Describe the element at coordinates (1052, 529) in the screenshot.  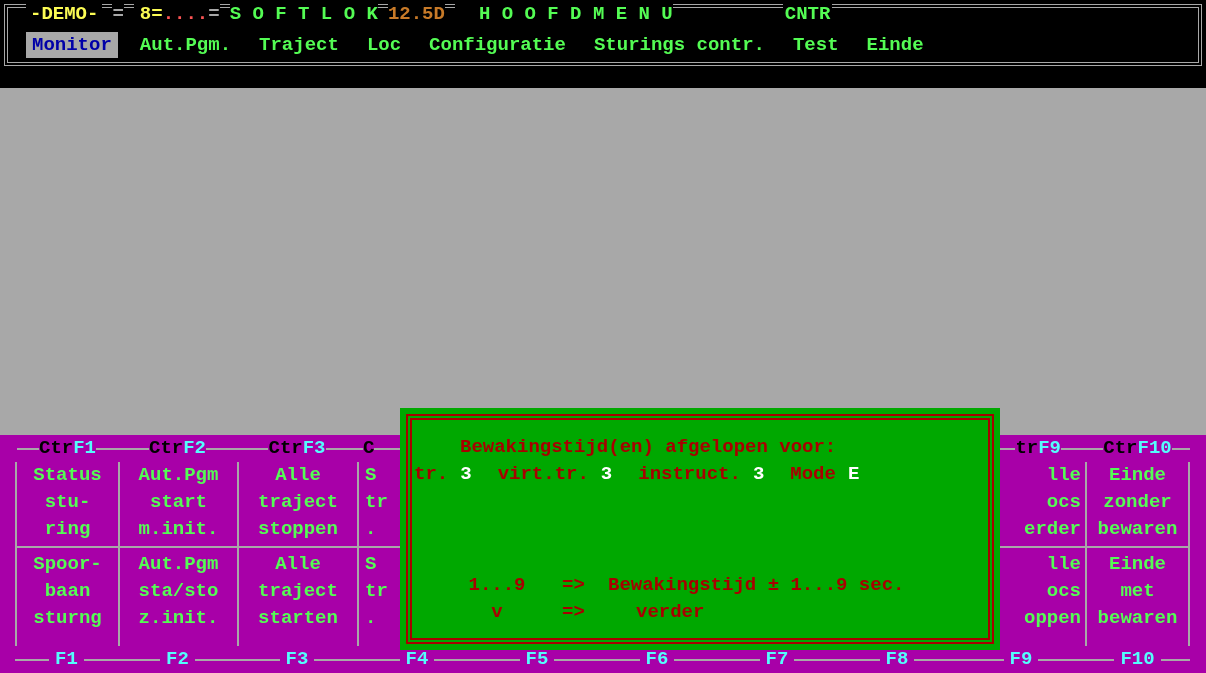
I see `key-label-line: erder` at that location.